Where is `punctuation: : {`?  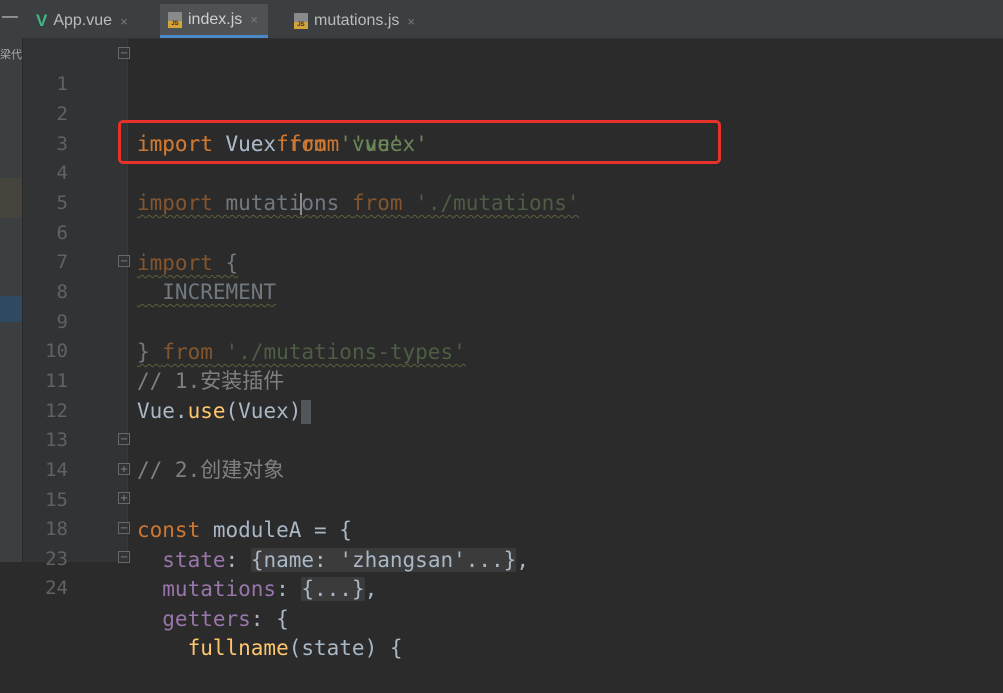
punctuation: : { is located at coordinates (269, 619).